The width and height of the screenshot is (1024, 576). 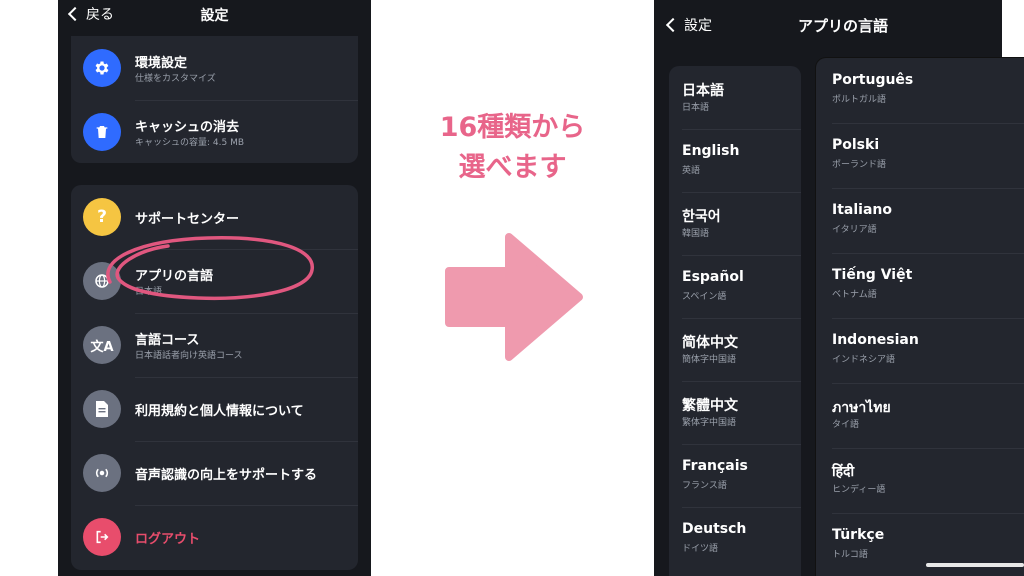 I want to click on logout-icon, so click(x=102, y=537).